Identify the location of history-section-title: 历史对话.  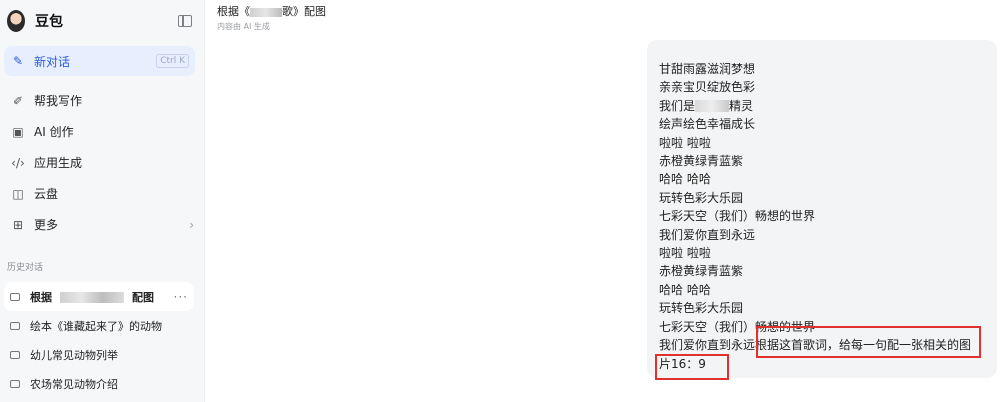
(25, 268).